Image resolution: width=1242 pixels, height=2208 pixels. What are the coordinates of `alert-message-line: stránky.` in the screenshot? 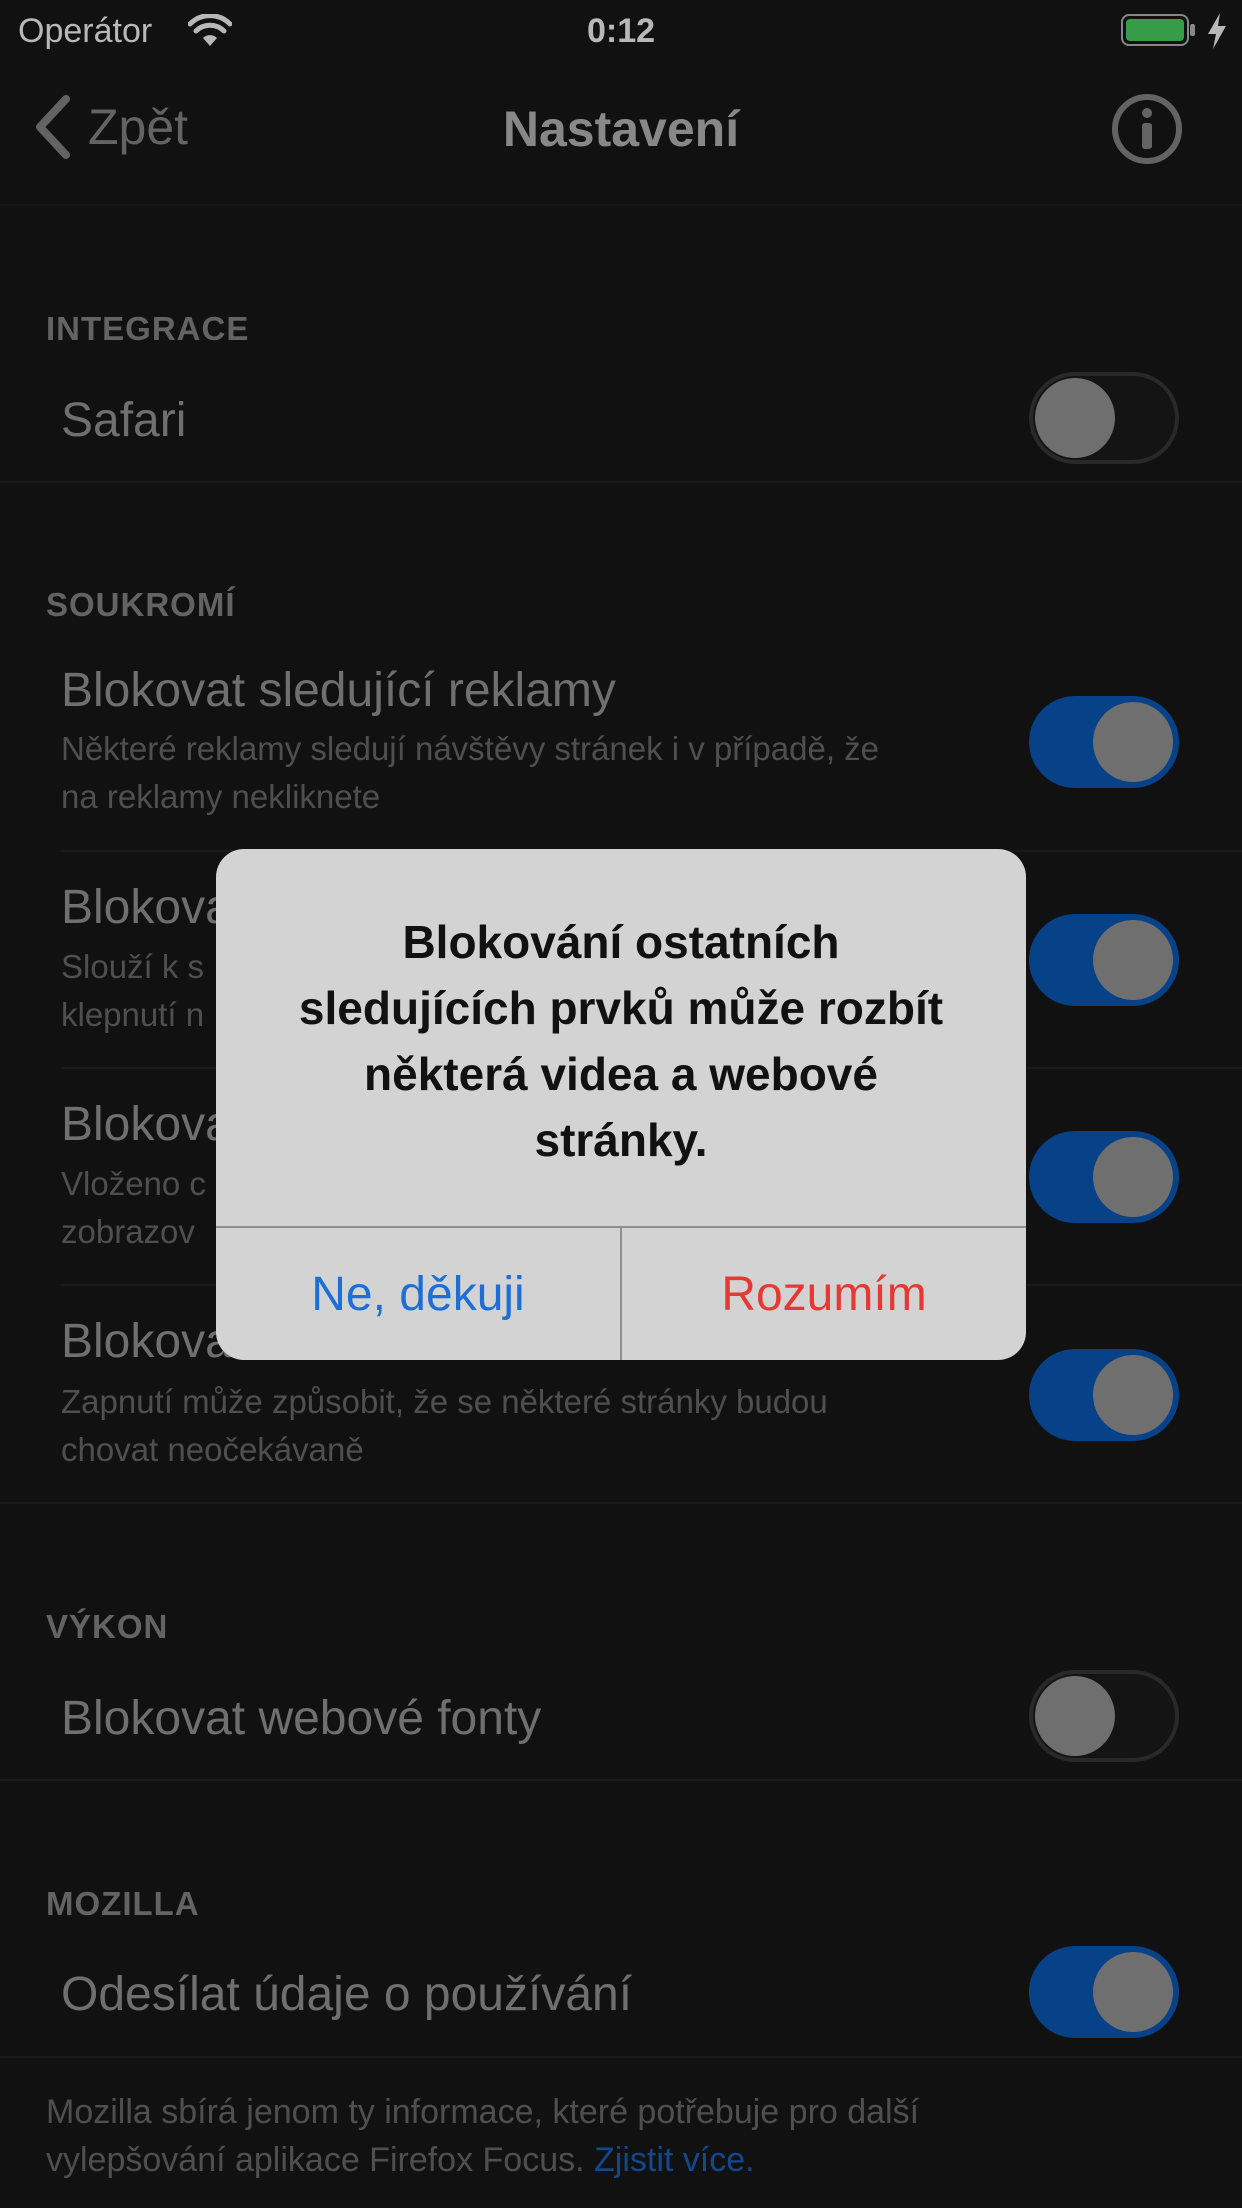 It's located at (621, 1140).